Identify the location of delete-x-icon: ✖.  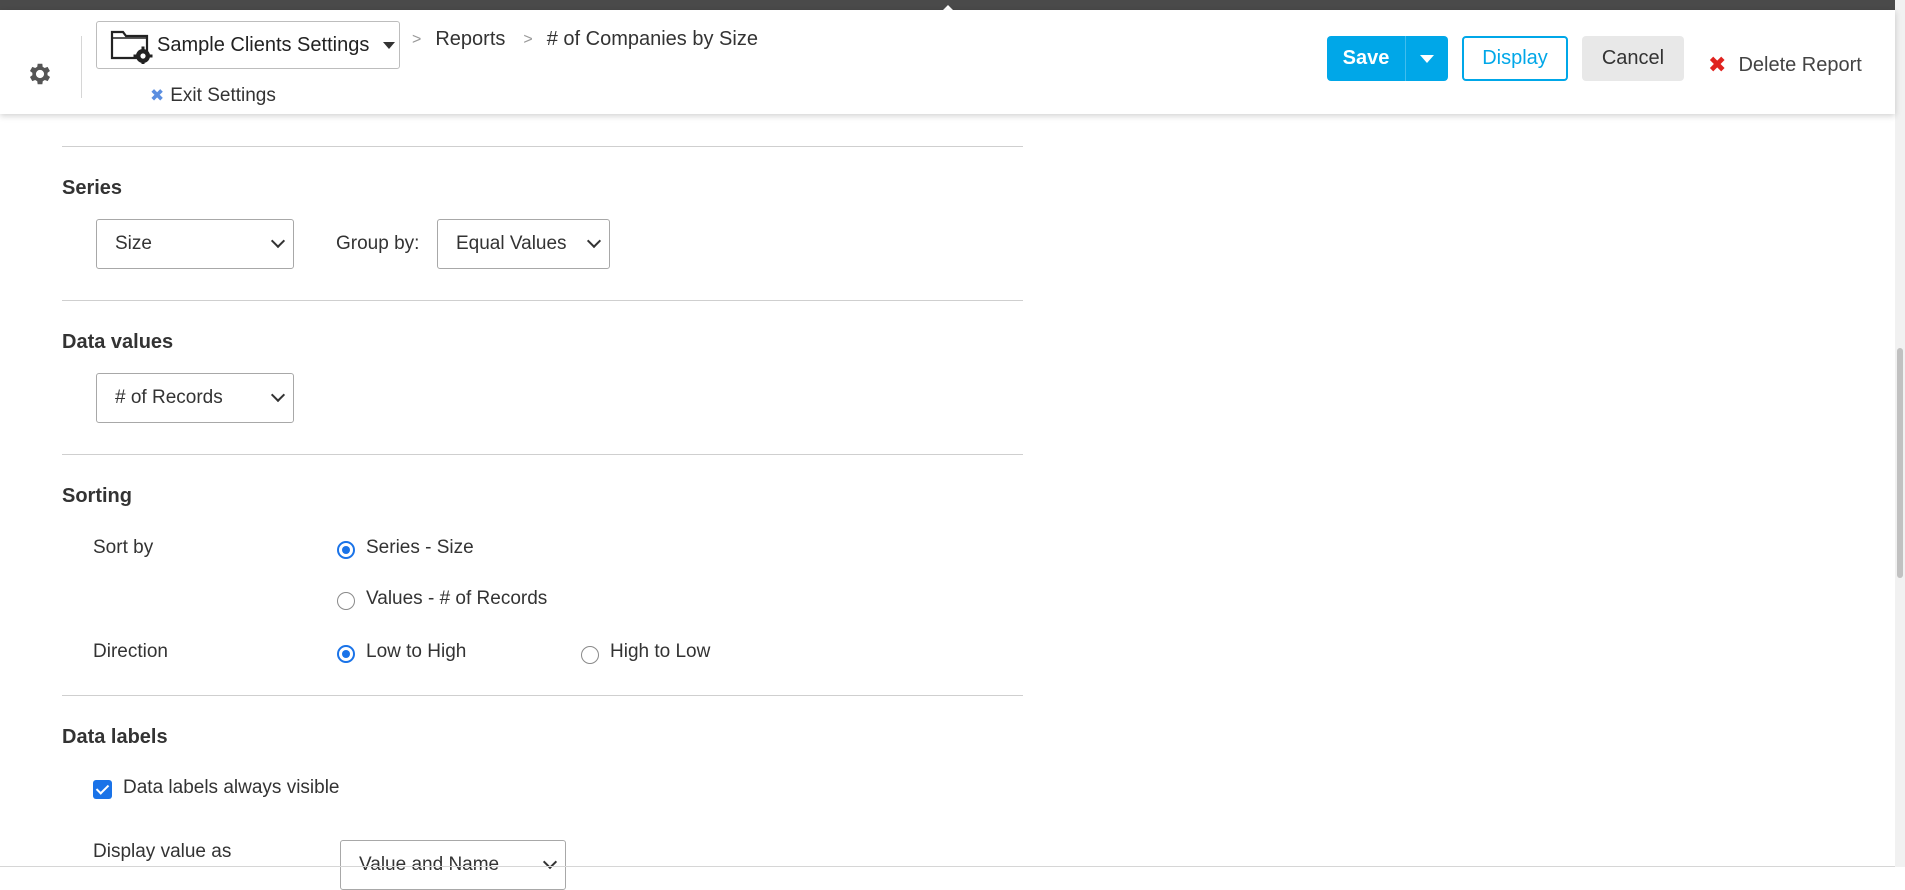
(1717, 64).